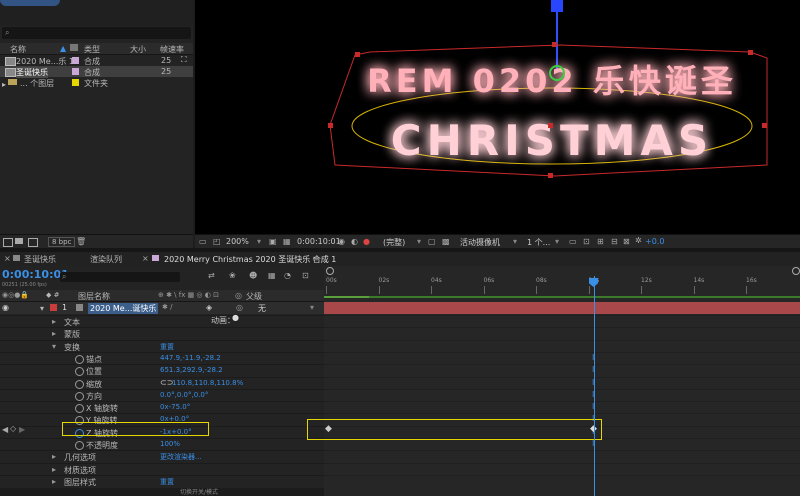 Image resolution: width=800 pixels, height=496 pixels. What do you see at coordinates (92, 49) in the screenshot?
I see `column-type: 类型` at bounding box center [92, 49].